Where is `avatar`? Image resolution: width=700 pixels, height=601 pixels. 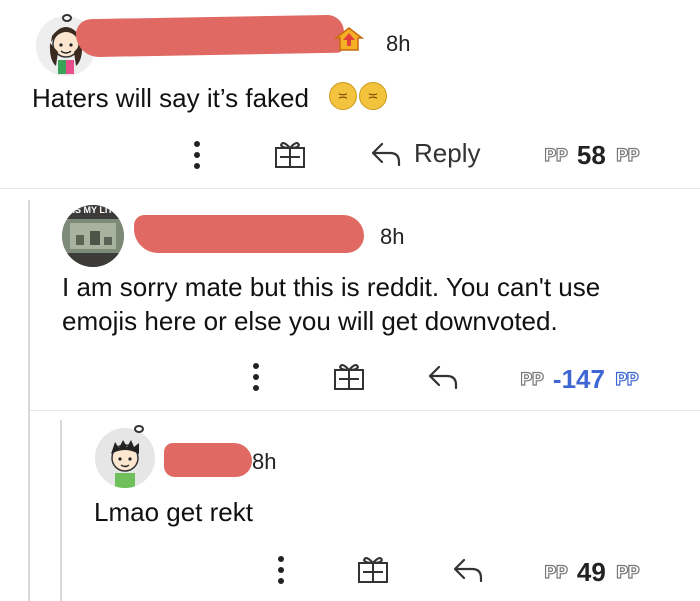 avatar is located at coordinates (125, 458).